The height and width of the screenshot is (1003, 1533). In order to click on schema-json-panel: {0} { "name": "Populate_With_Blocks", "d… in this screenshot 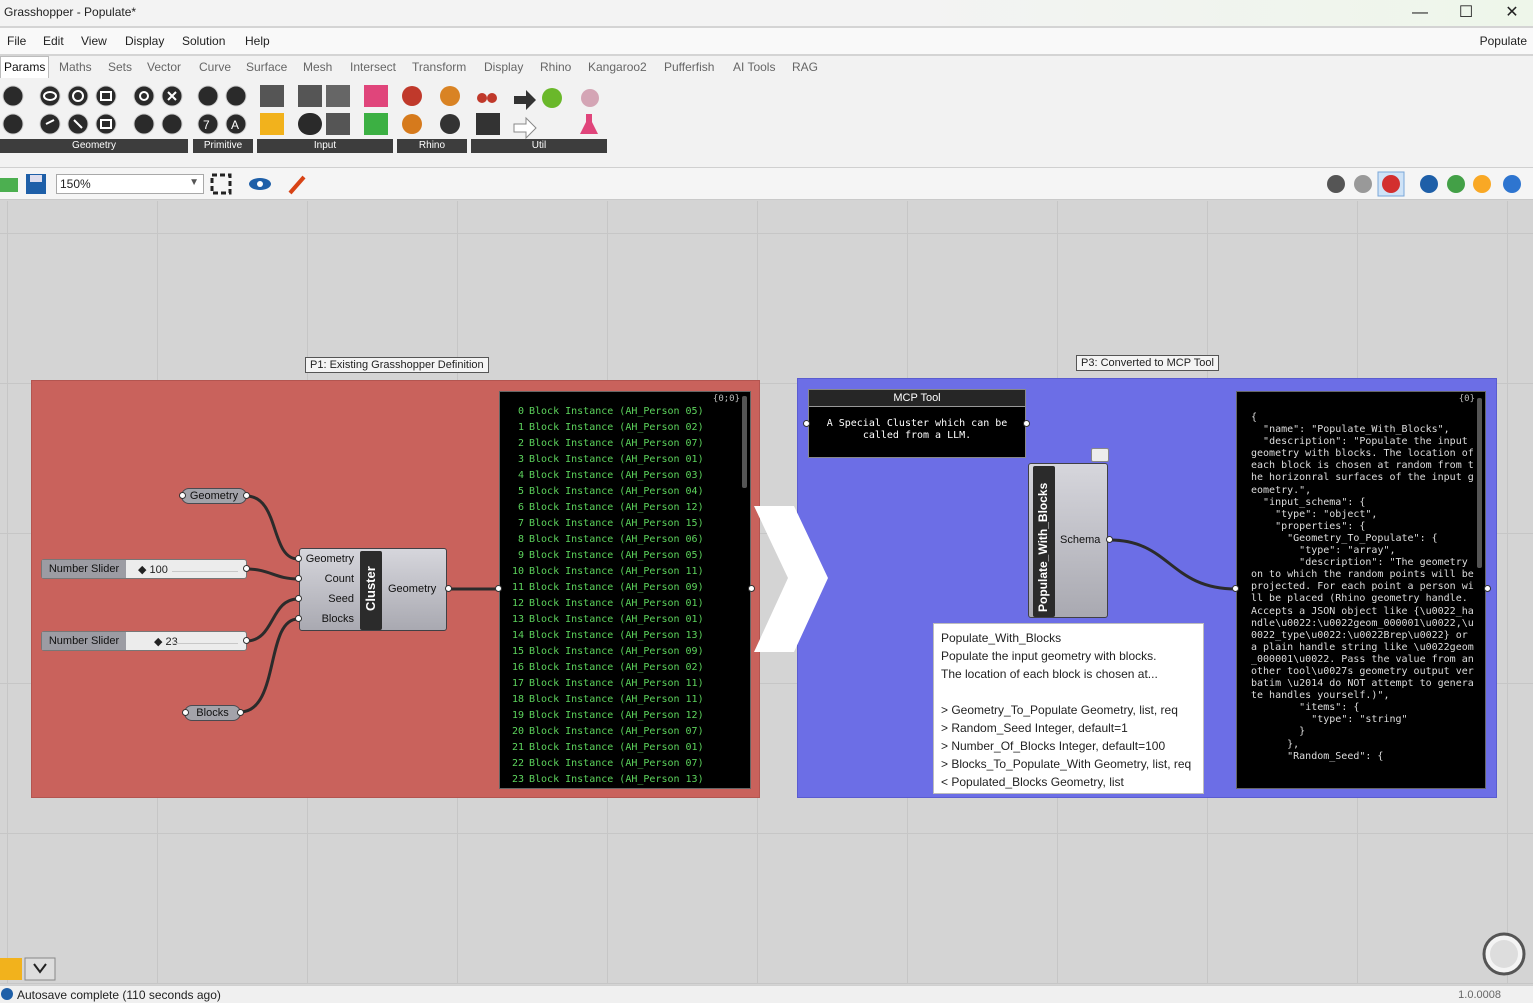, I will do `click(1361, 590)`.